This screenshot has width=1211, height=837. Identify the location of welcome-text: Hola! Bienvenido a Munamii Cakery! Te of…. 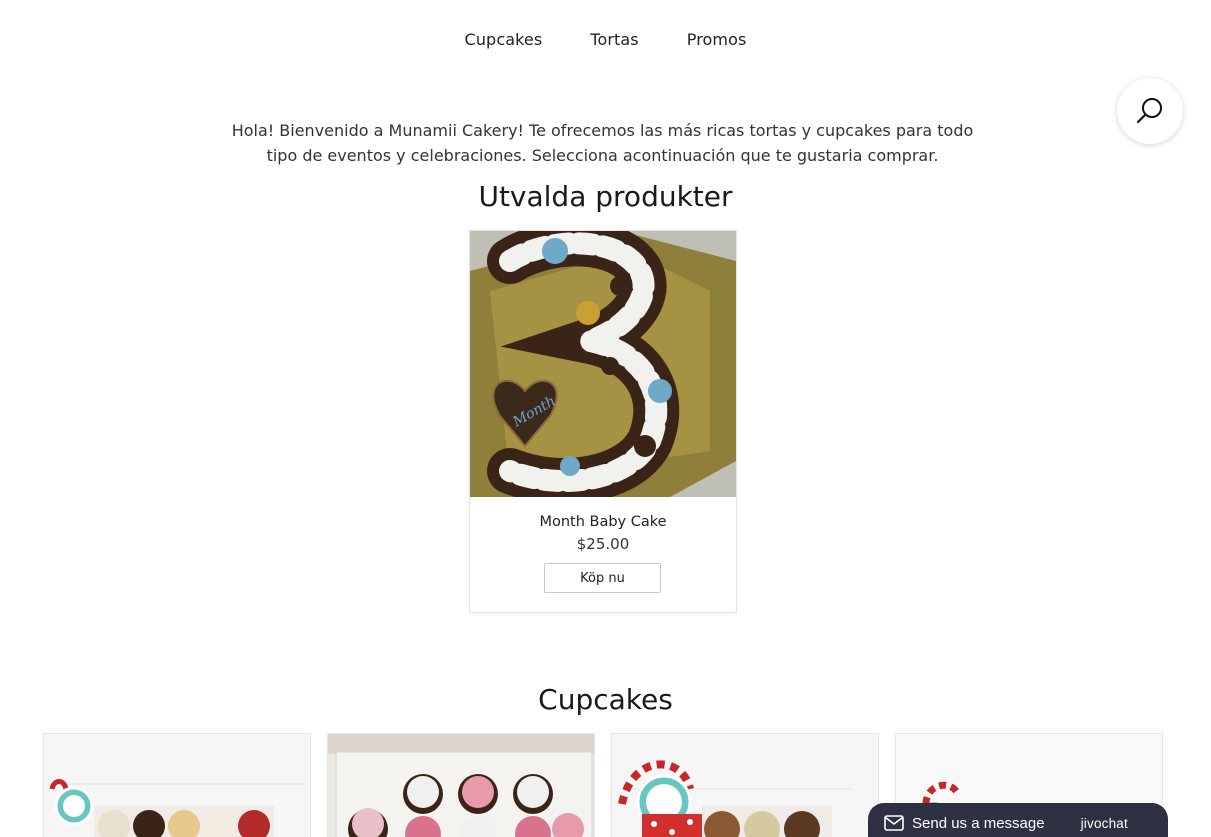
(602, 143).